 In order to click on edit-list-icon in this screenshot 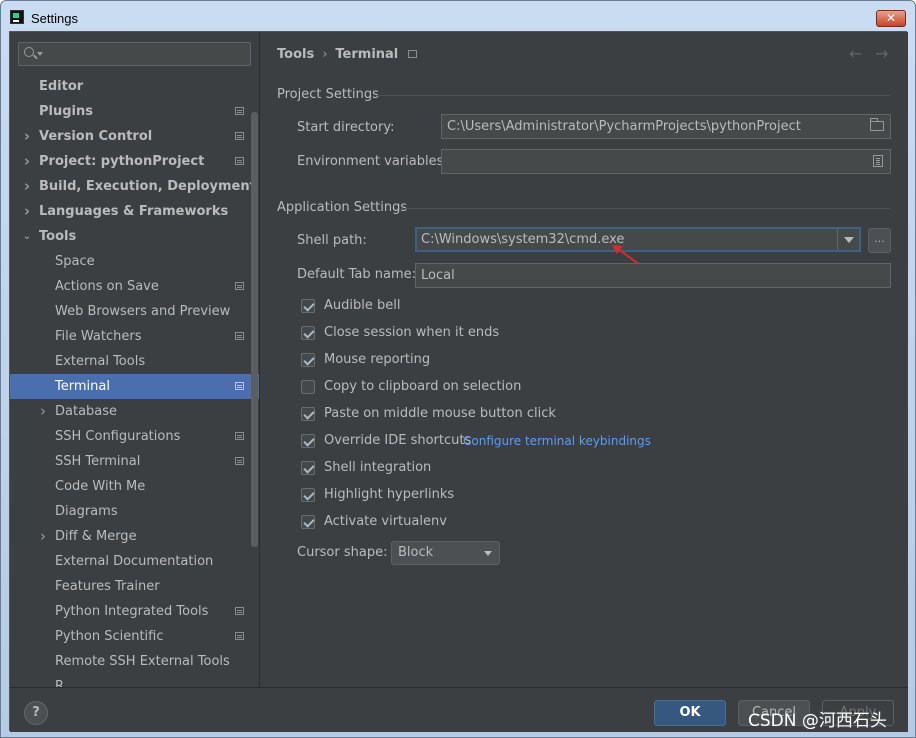, I will do `click(878, 161)`.